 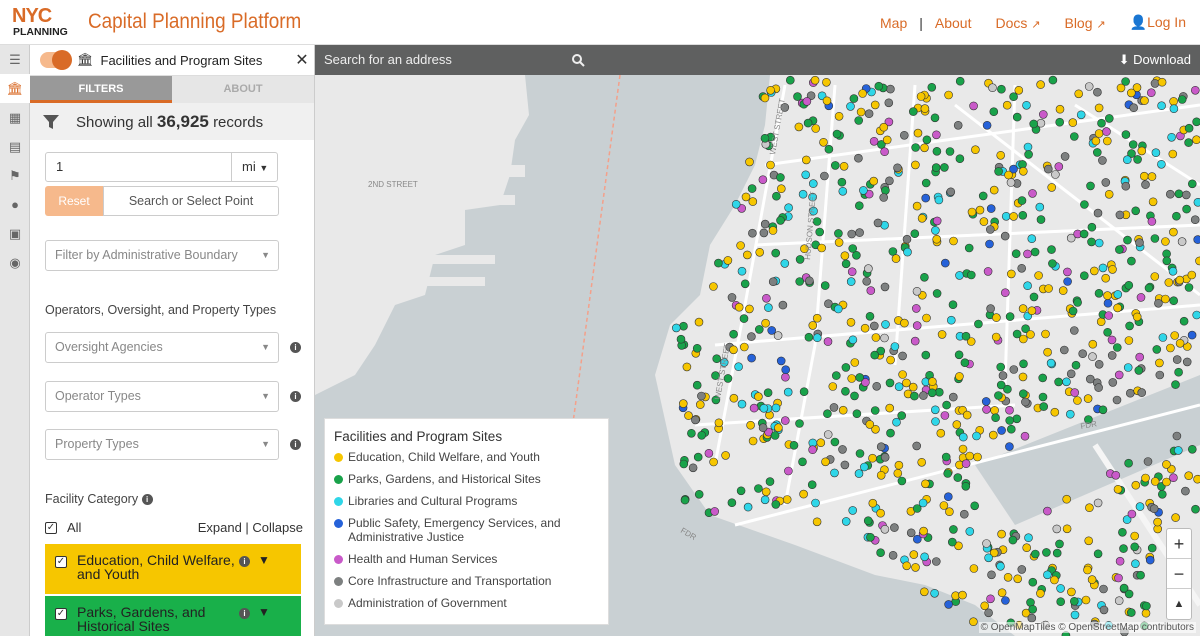 I want to click on distance-unit-select: mi ▼, so click(x=254, y=167).